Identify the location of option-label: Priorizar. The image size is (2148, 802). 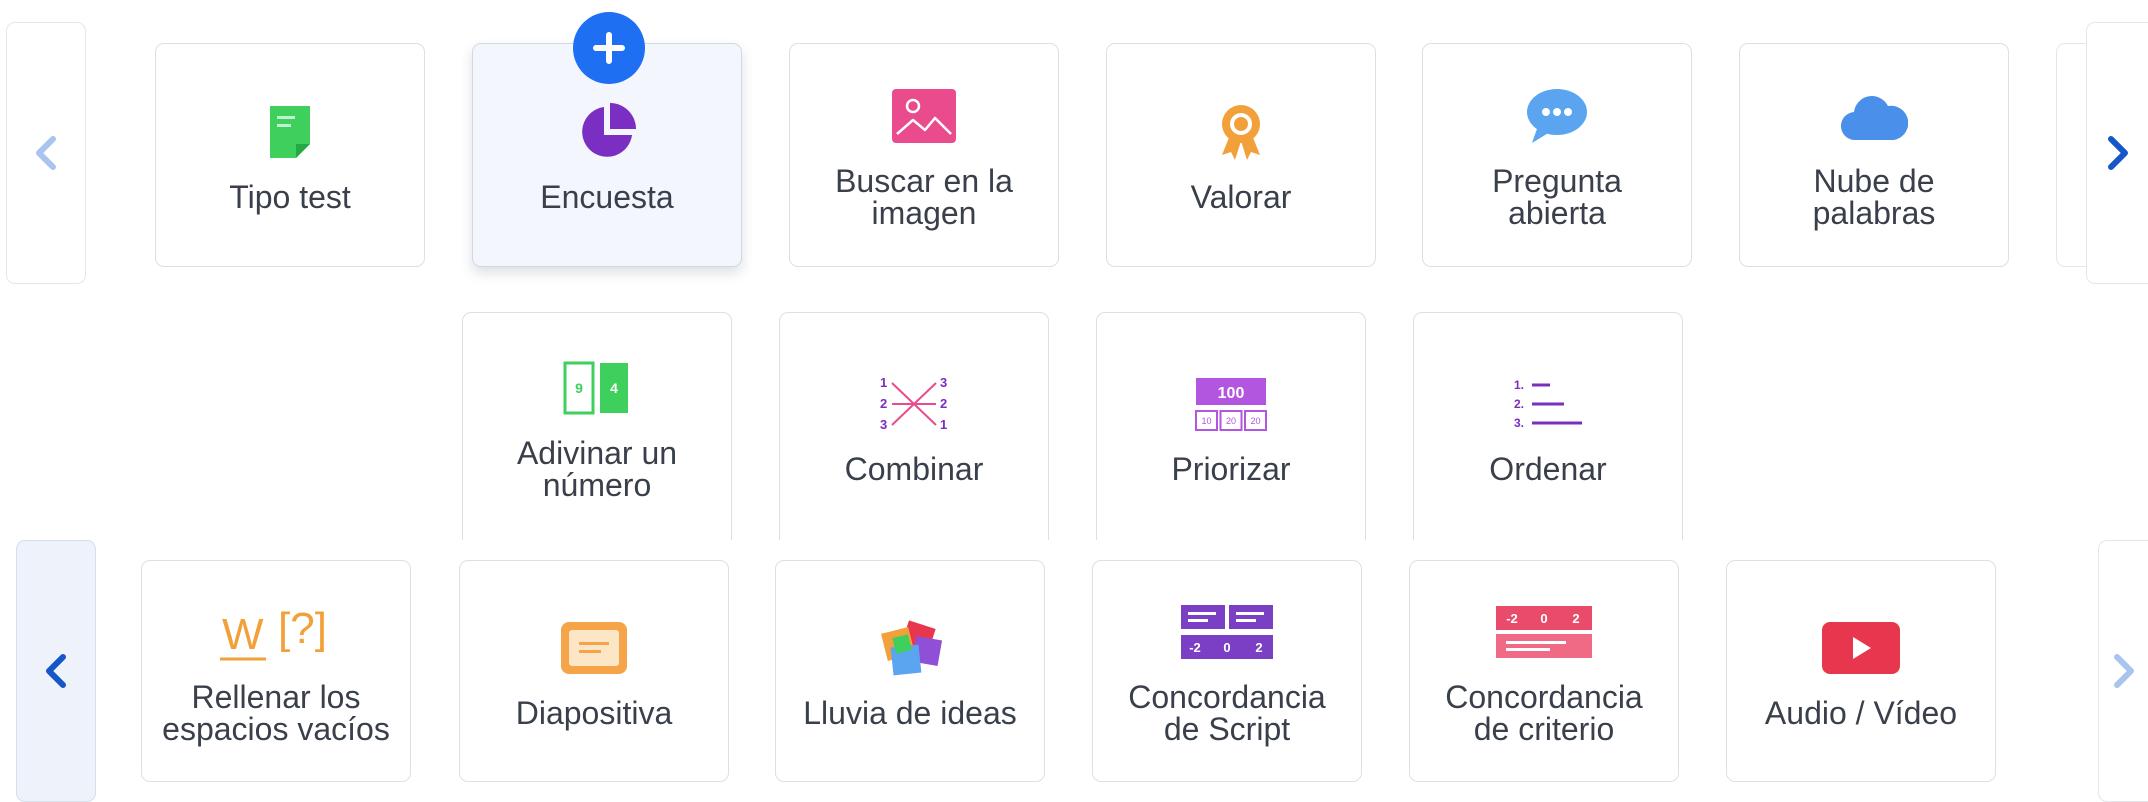
(1231, 468).